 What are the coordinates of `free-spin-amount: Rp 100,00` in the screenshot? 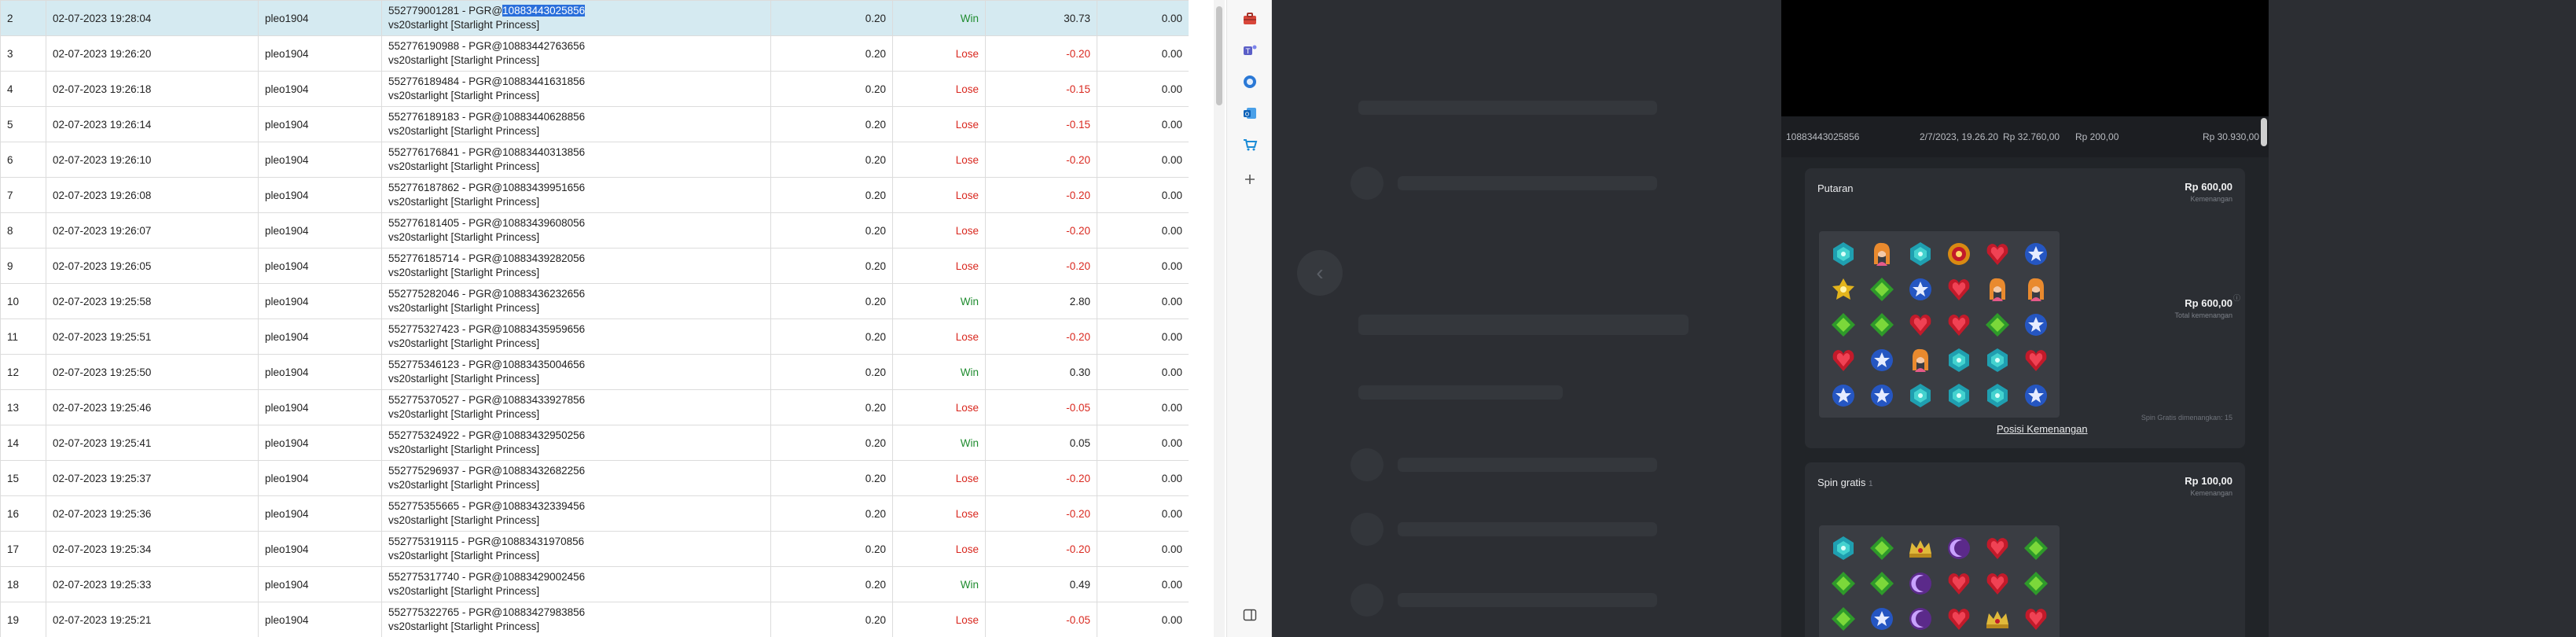 It's located at (2208, 481).